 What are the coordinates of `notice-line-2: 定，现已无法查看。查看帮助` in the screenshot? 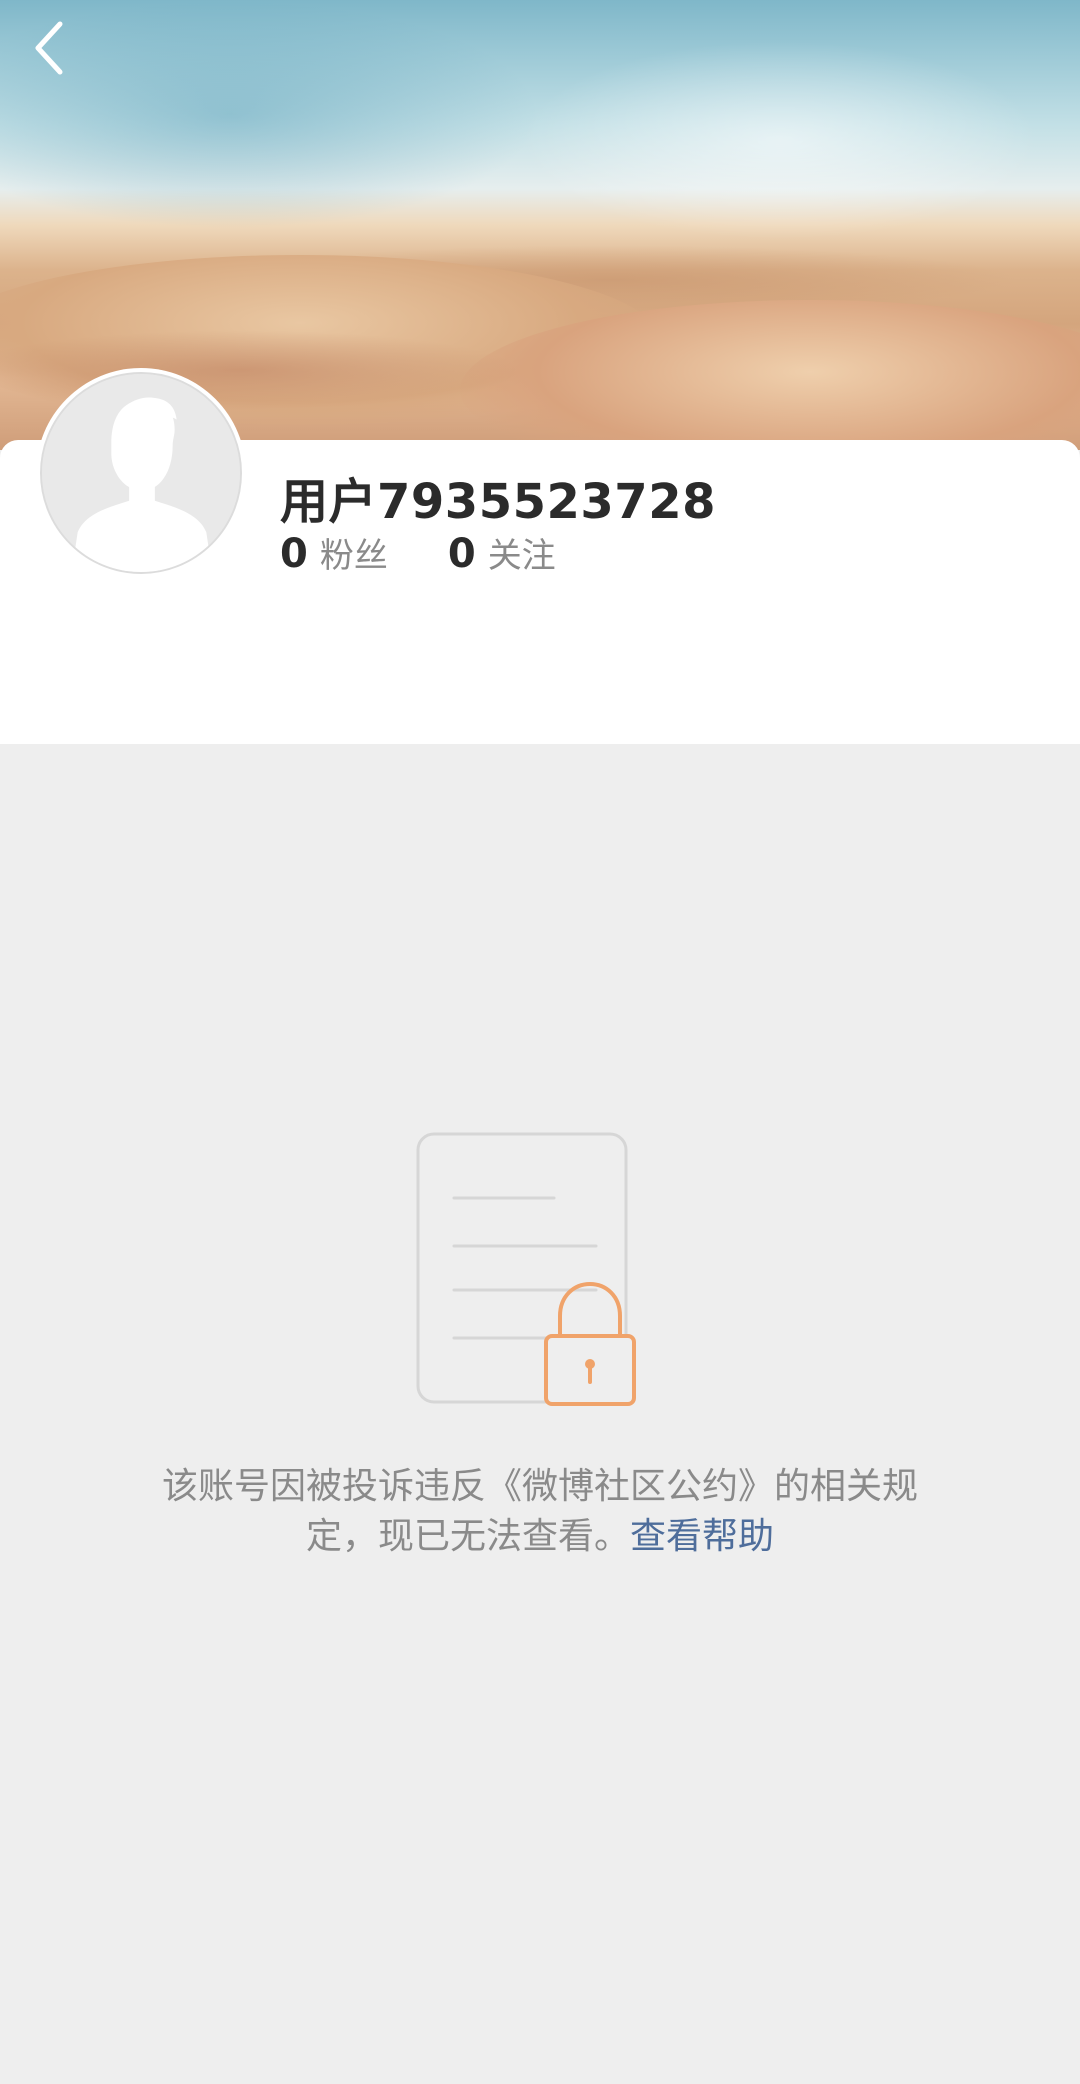 It's located at (540, 1537).